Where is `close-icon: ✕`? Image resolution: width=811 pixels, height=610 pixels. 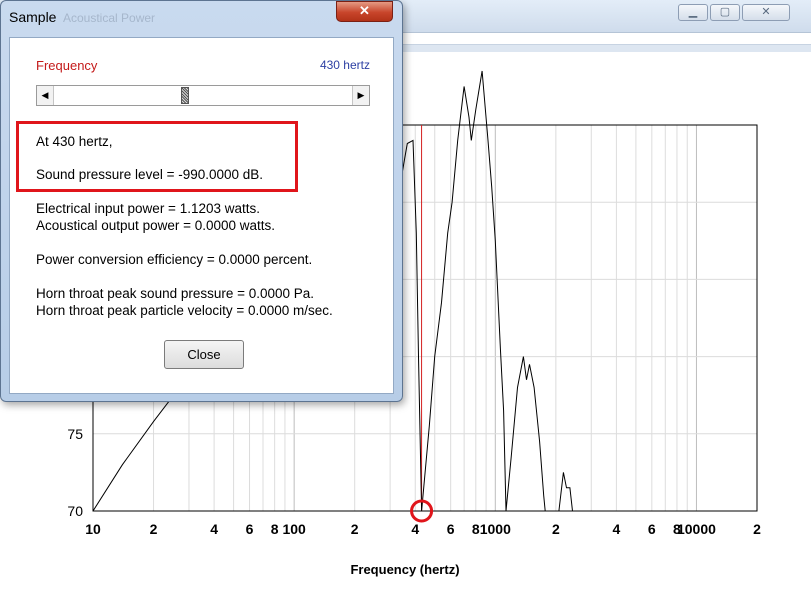
close-icon: ✕ is located at coordinates (364, 10).